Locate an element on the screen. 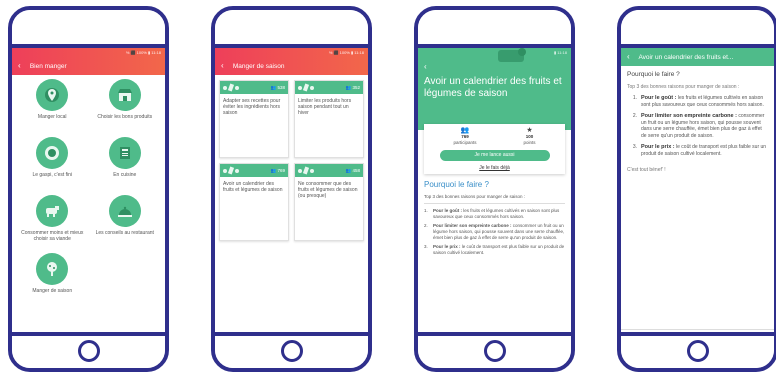 This screenshot has height=376, width=776. already-doing-link: Je le fais déjà is located at coordinates (494, 168).